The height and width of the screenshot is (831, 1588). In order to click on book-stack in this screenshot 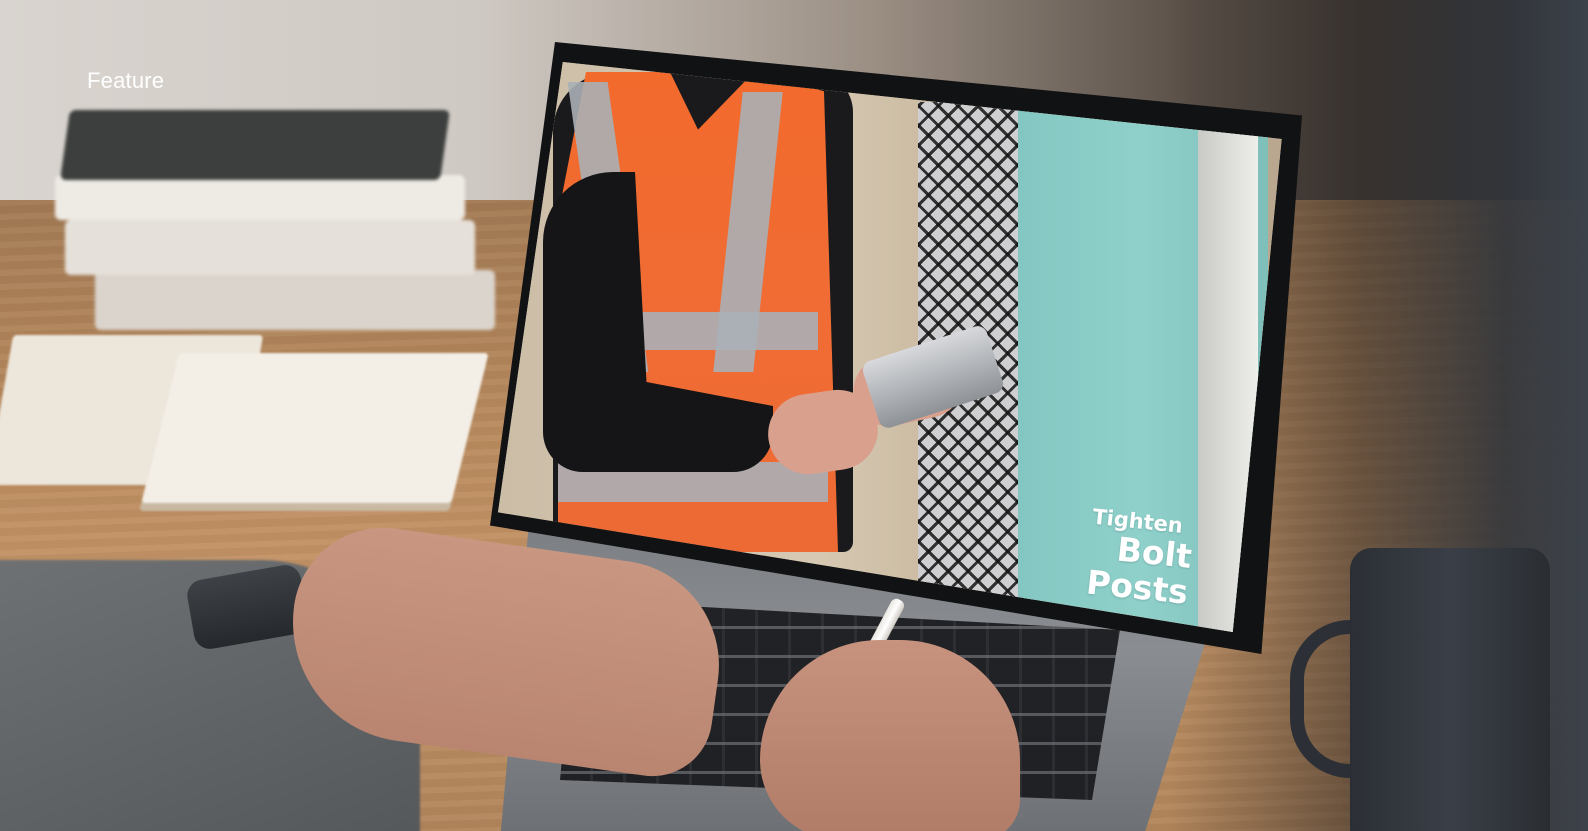, I will do `click(275, 220)`.